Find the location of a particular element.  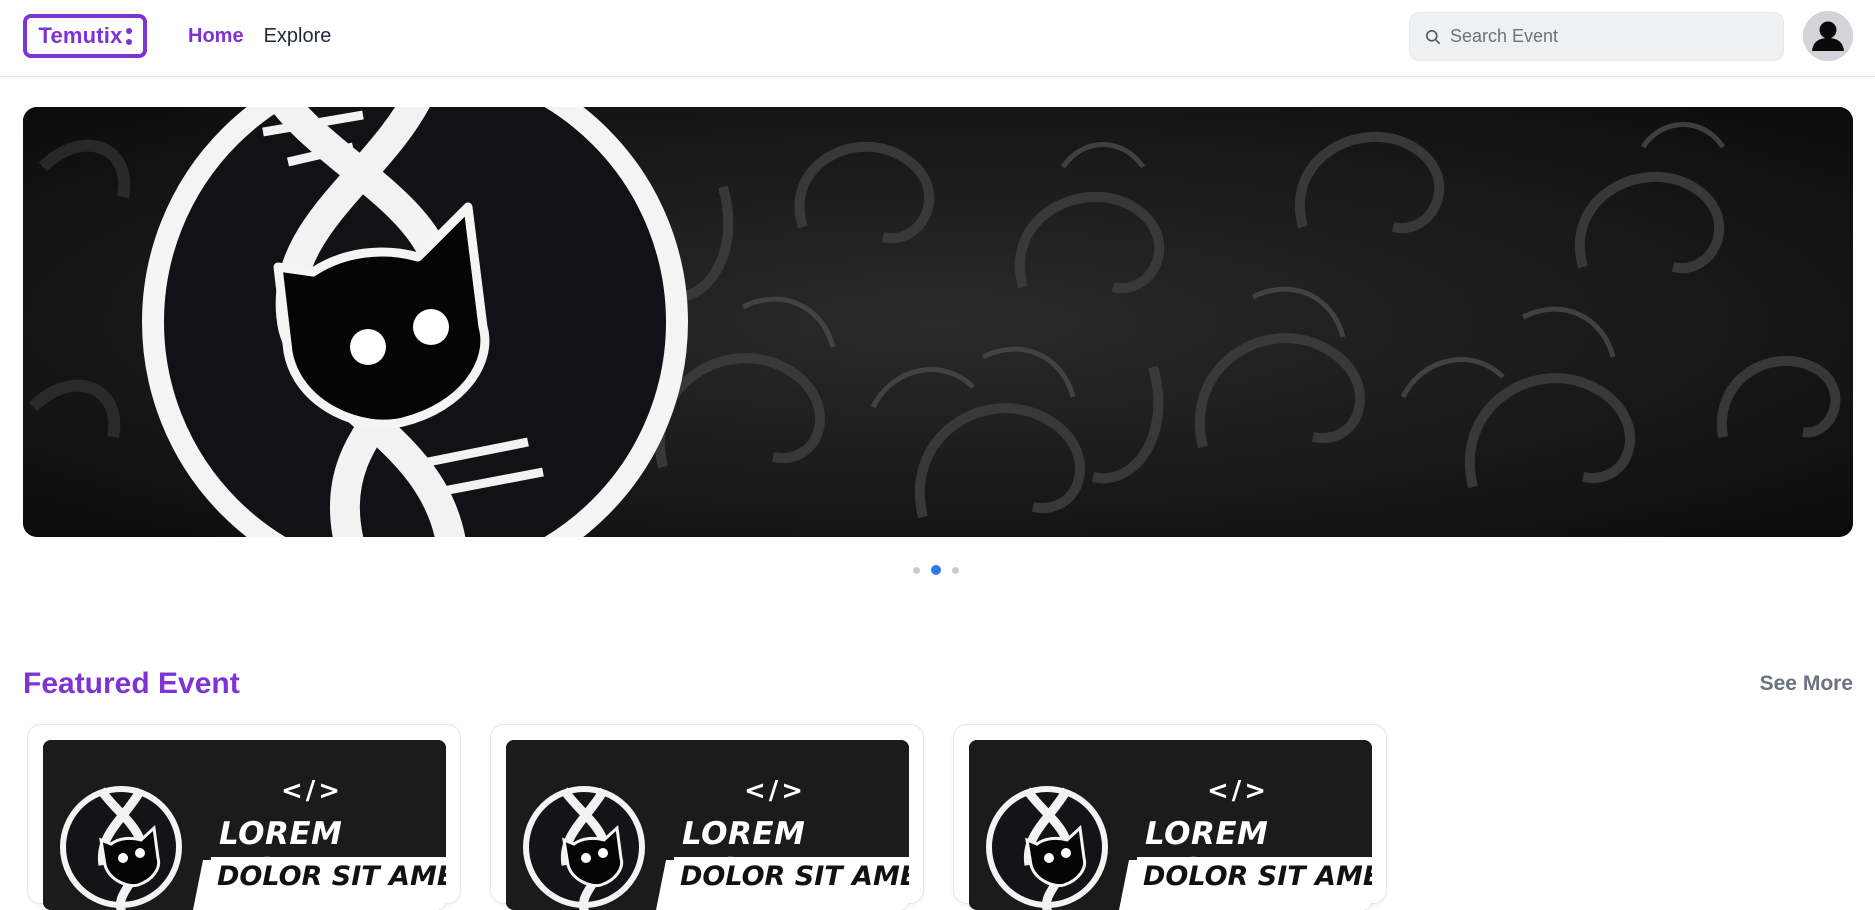

search-bar is located at coordinates (1596, 36).